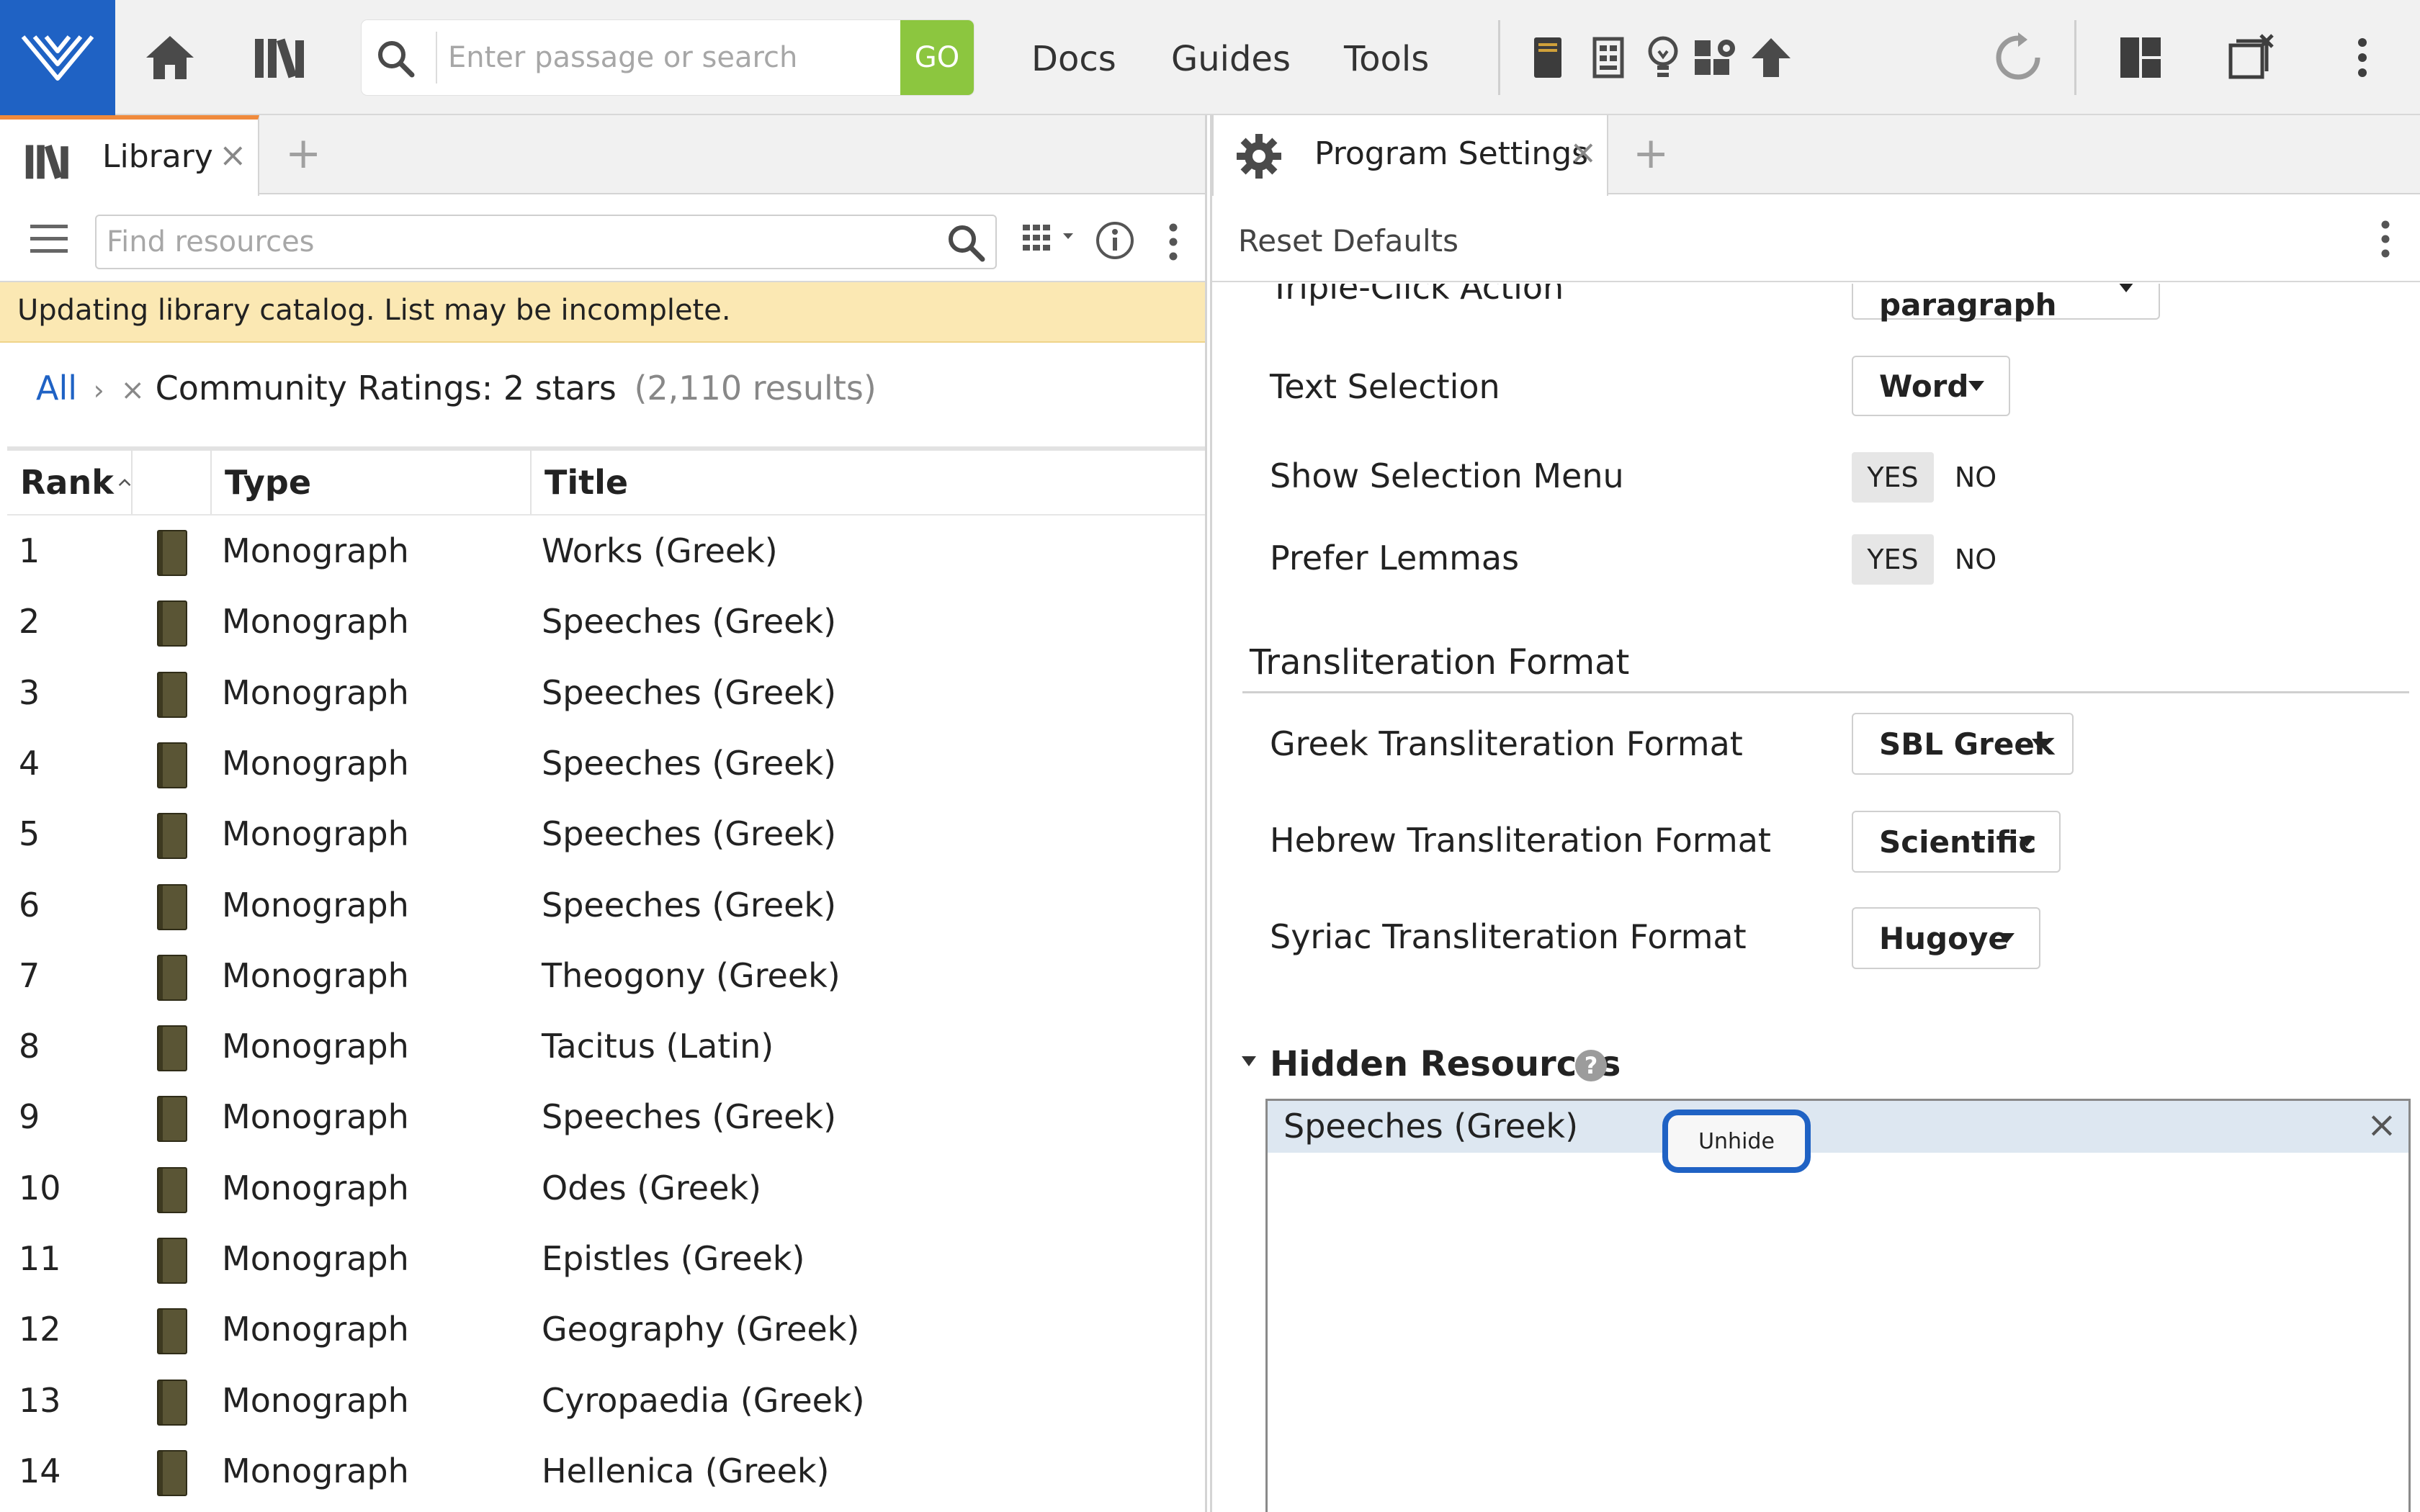 The image size is (2420, 1512). Describe the element at coordinates (372, 482) in the screenshot. I see `column-header-type: Type` at that location.